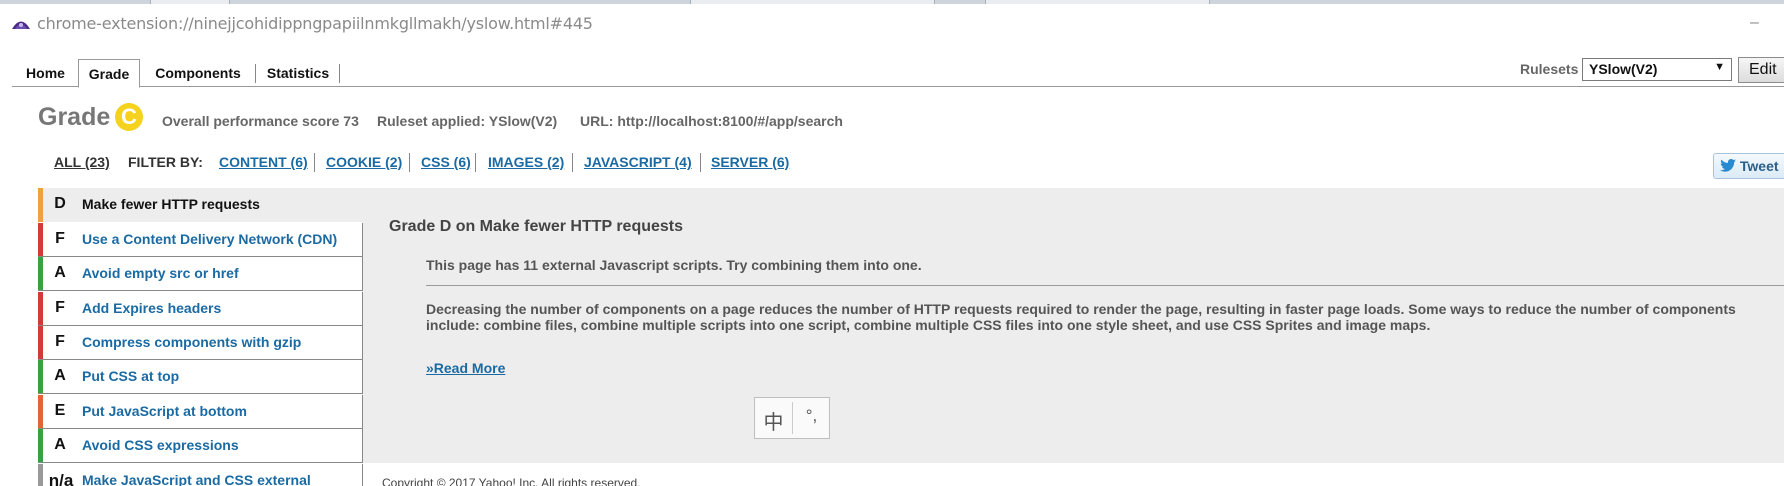 The height and width of the screenshot is (486, 1784). Describe the element at coordinates (160, 273) in the screenshot. I see `rule-label: Avoid empty src or href` at that location.